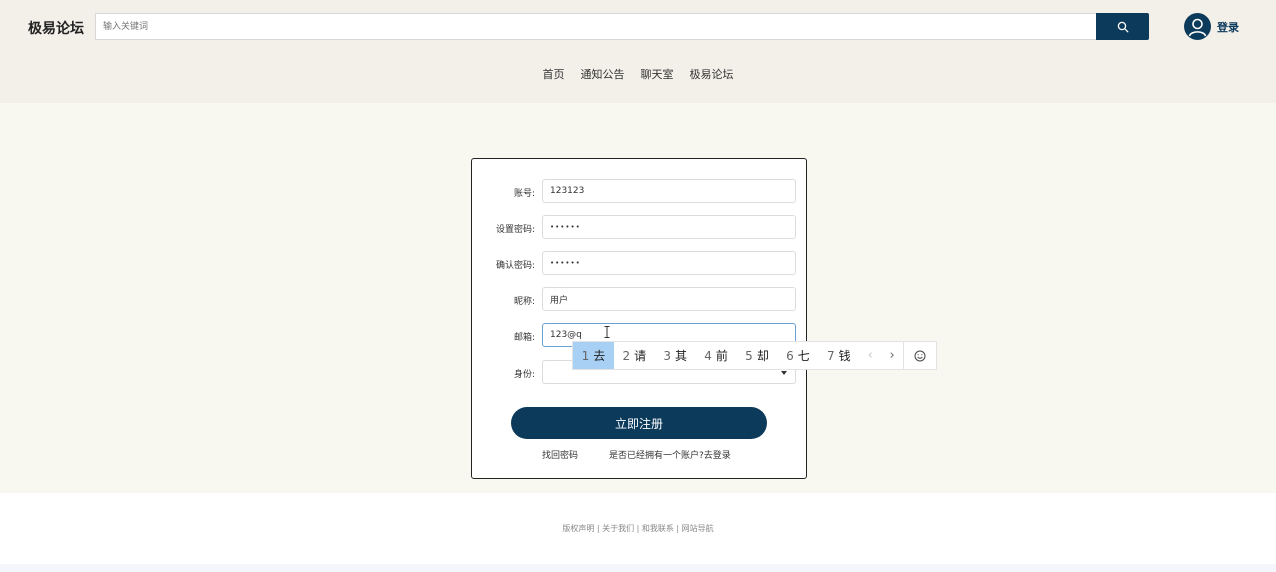 Image resolution: width=1276 pixels, height=572 pixels. Describe the element at coordinates (618, 528) in the screenshot. I see `footer-about-link: 关于我们` at that location.